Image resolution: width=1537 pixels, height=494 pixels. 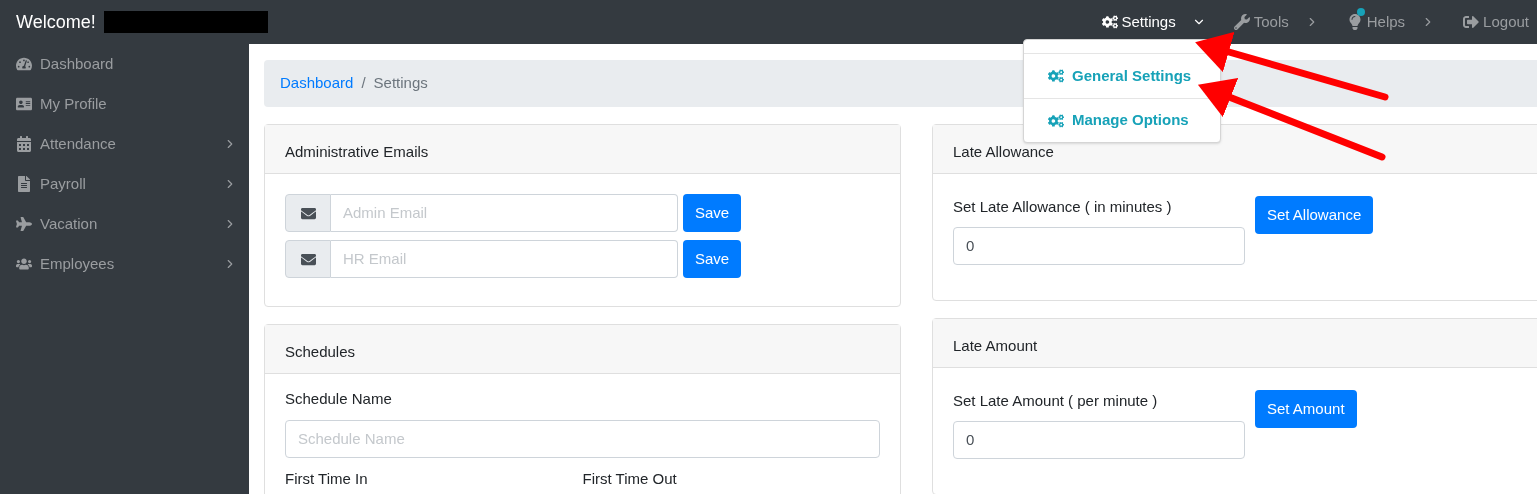 What do you see at coordinates (24, 224) in the screenshot?
I see `plane-icon` at bounding box center [24, 224].